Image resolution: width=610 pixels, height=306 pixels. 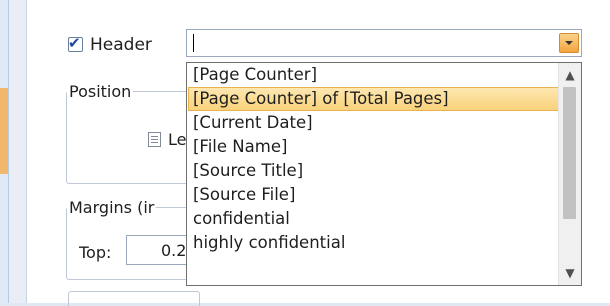 I want to click on dropdown-item-source-title: [Source Title], so click(x=374, y=171).